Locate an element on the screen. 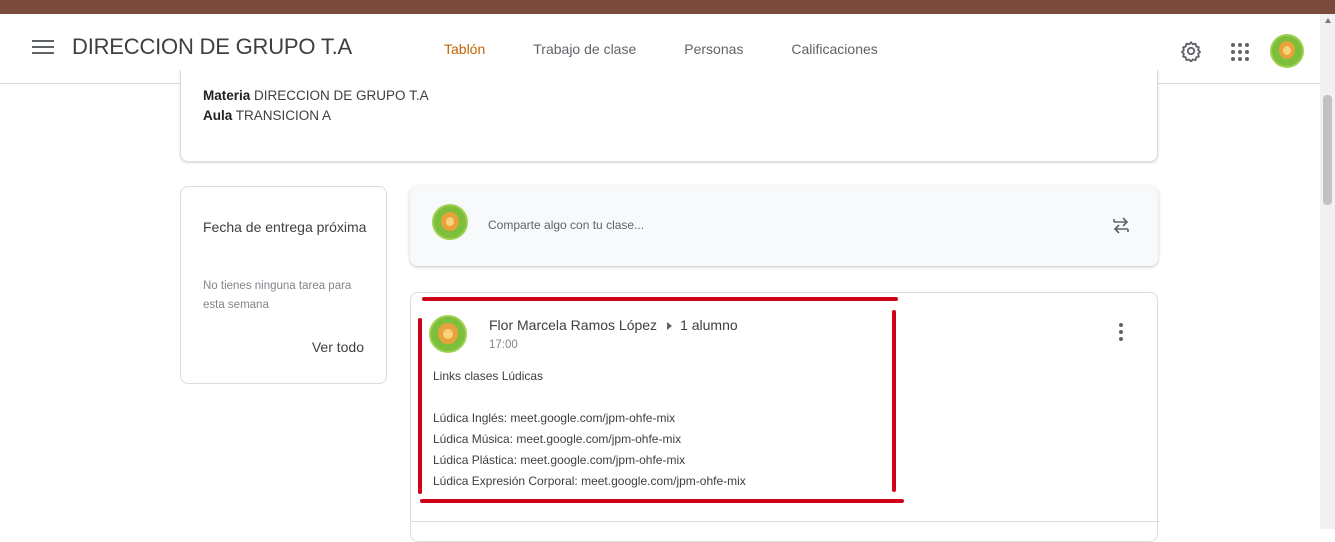 The width and height of the screenshot is (1335, 542). scrollbar is located at coordinates (1327, 271).